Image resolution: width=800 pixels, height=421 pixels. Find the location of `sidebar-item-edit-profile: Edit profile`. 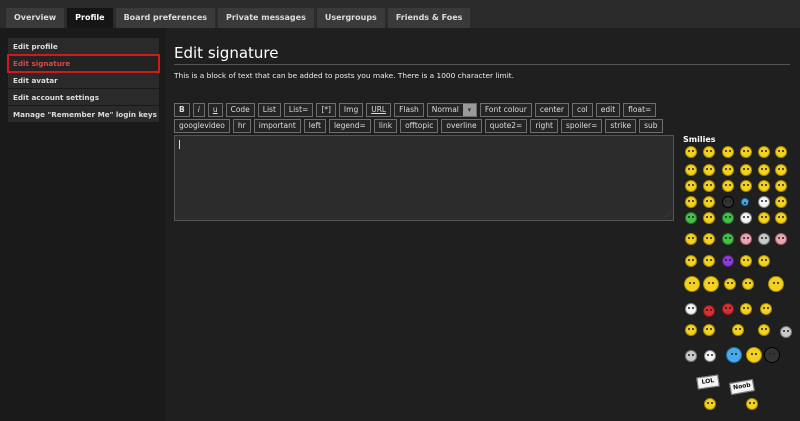

sidebar-item-edit-profile: Edit profile is located at coordinates (83, 46).